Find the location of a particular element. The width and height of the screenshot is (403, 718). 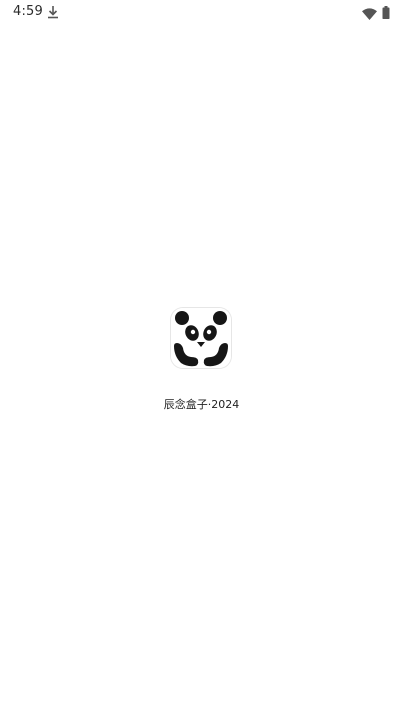

battery-icon is located at coordinates (386, 11).